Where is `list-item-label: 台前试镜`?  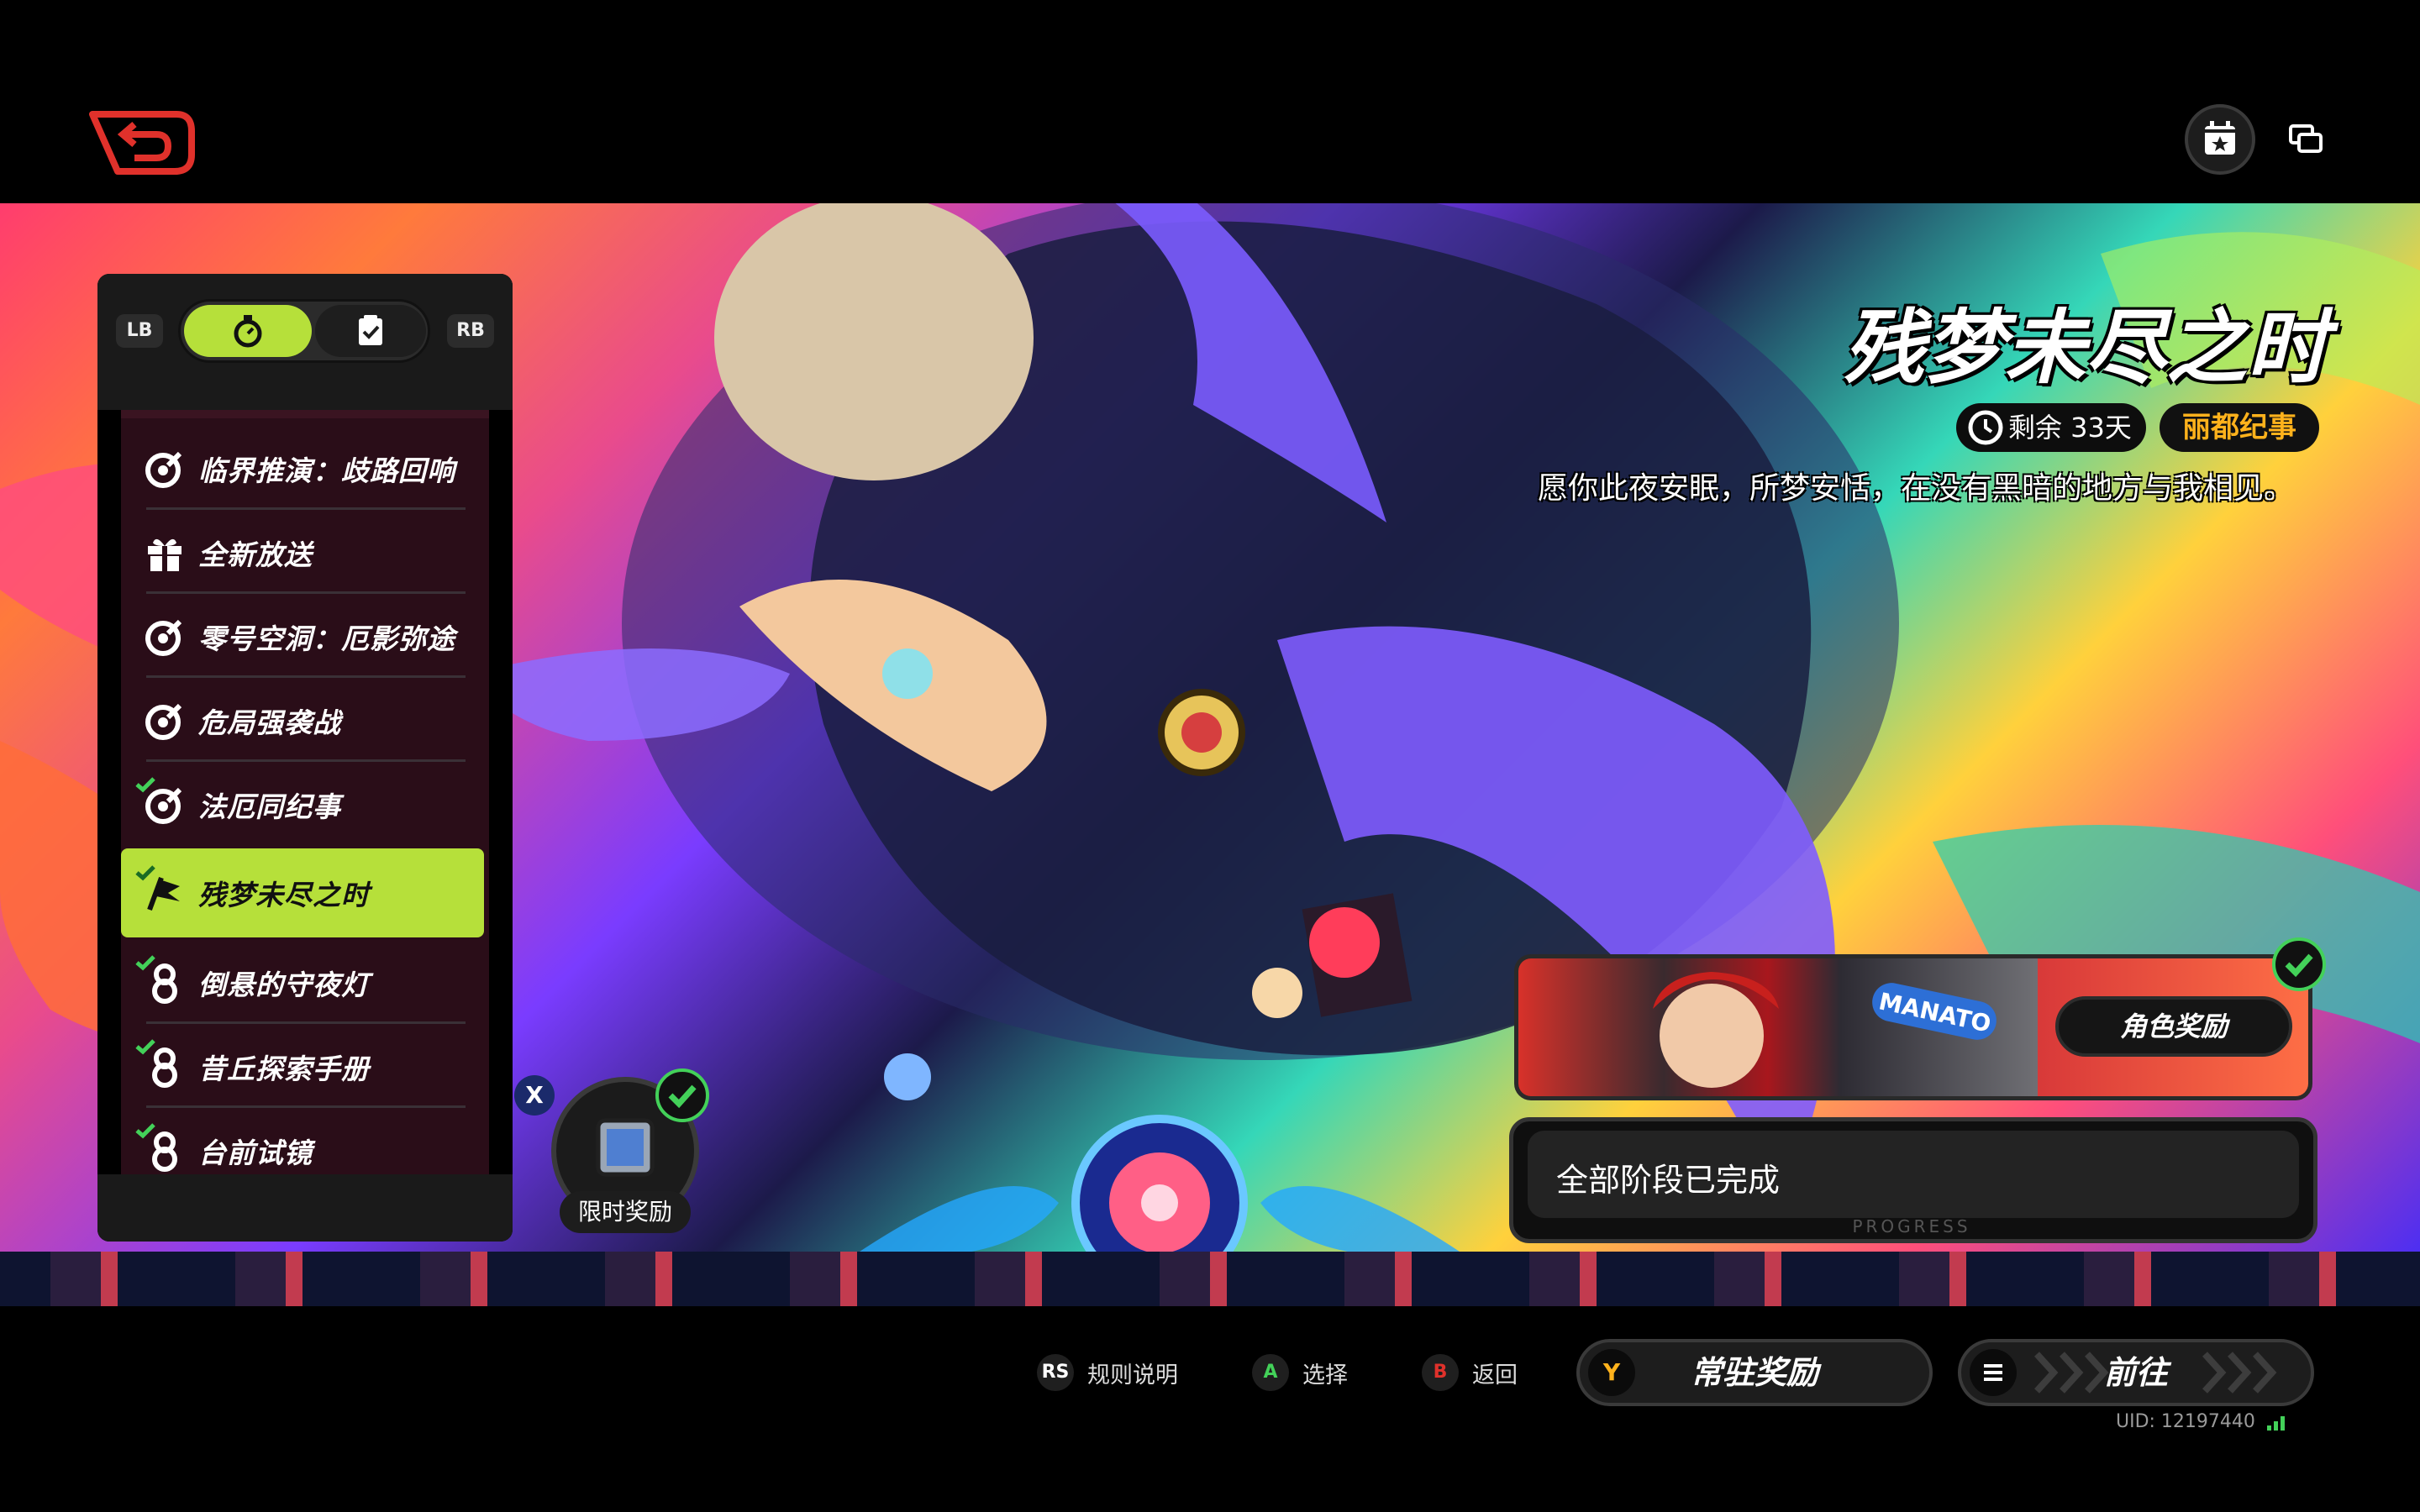 list-item-label: 台前试镜 is located at coordinates (255, 1153).